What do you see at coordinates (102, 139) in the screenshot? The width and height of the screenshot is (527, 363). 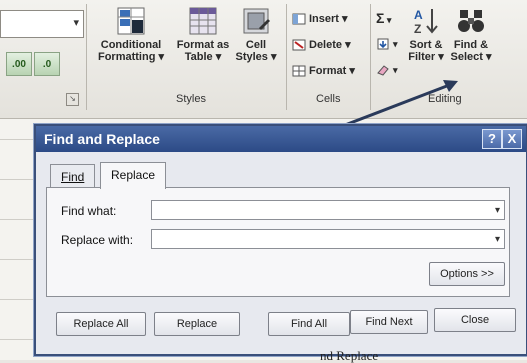 I see `dialog-title: Find and Replace` at bounding box center [102, 139].